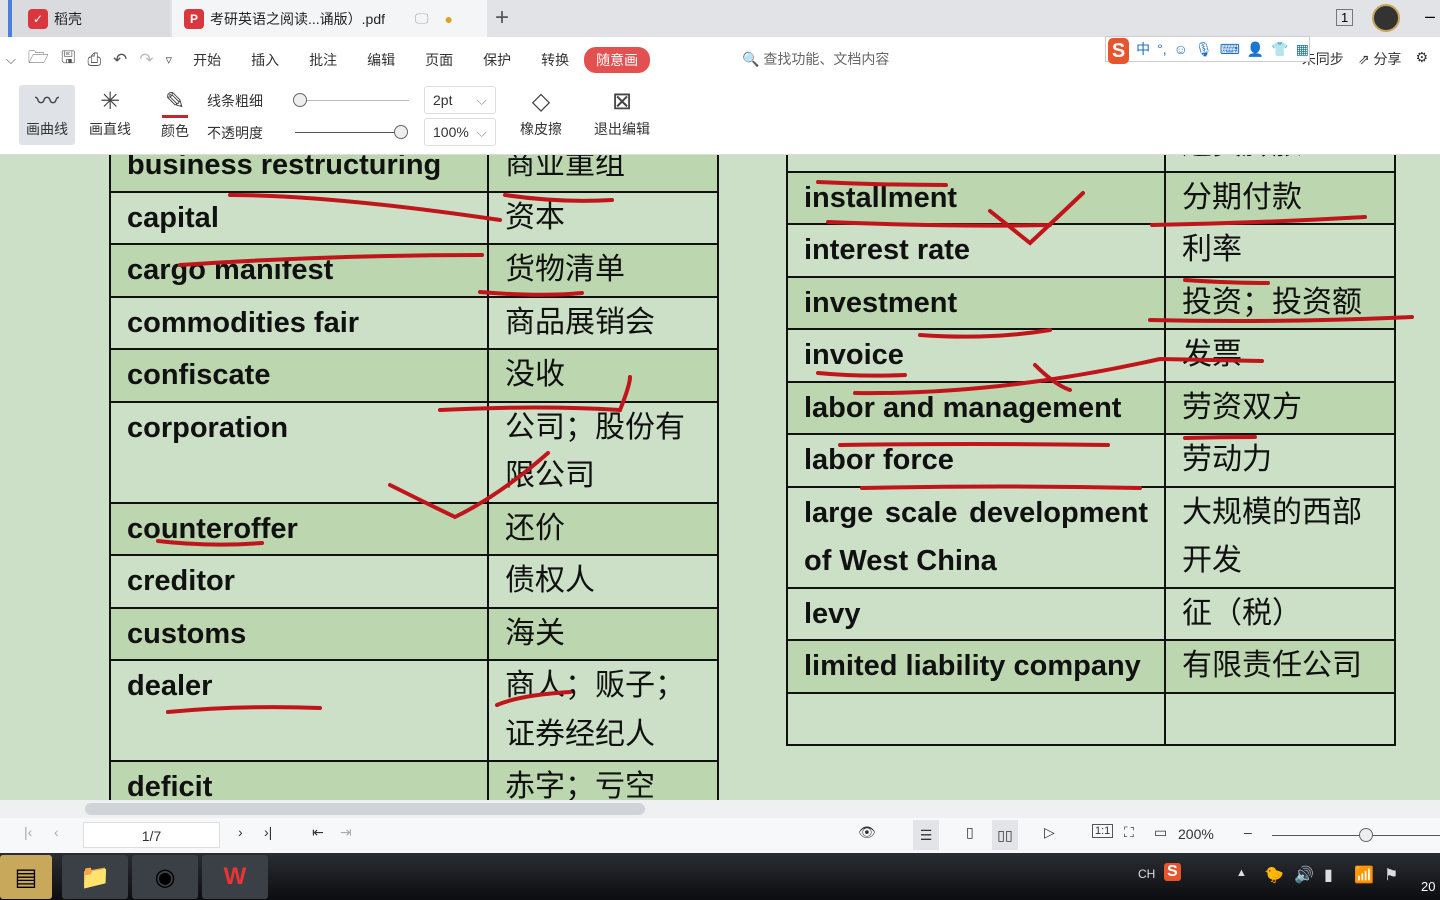 Image resolution: width=1440 pixels, height=900 pixels. I want to click on minimize-button: –, so click(1430, 16).